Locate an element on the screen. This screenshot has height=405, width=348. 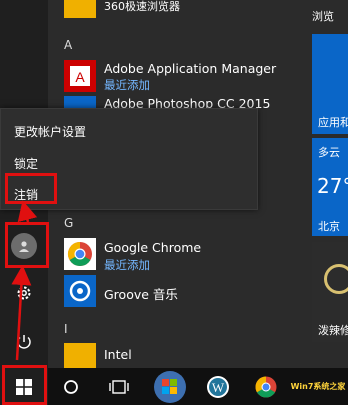
app-intel: Intel is located at coordinates (118, 354).